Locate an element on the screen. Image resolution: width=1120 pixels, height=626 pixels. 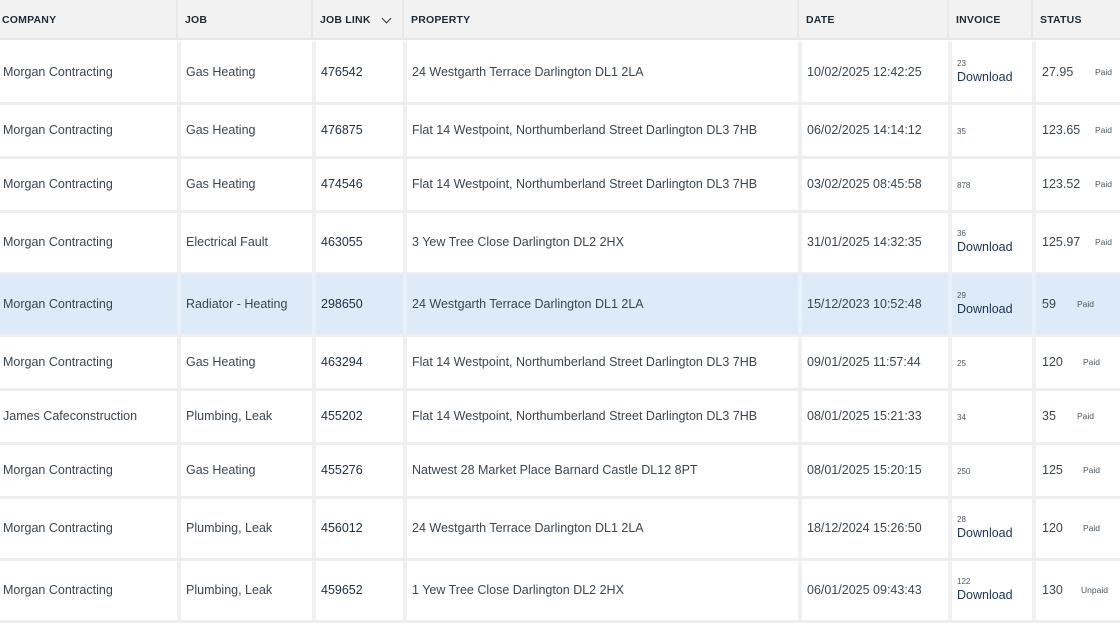
job-link: 463055 is located at coordinates (342, 242).